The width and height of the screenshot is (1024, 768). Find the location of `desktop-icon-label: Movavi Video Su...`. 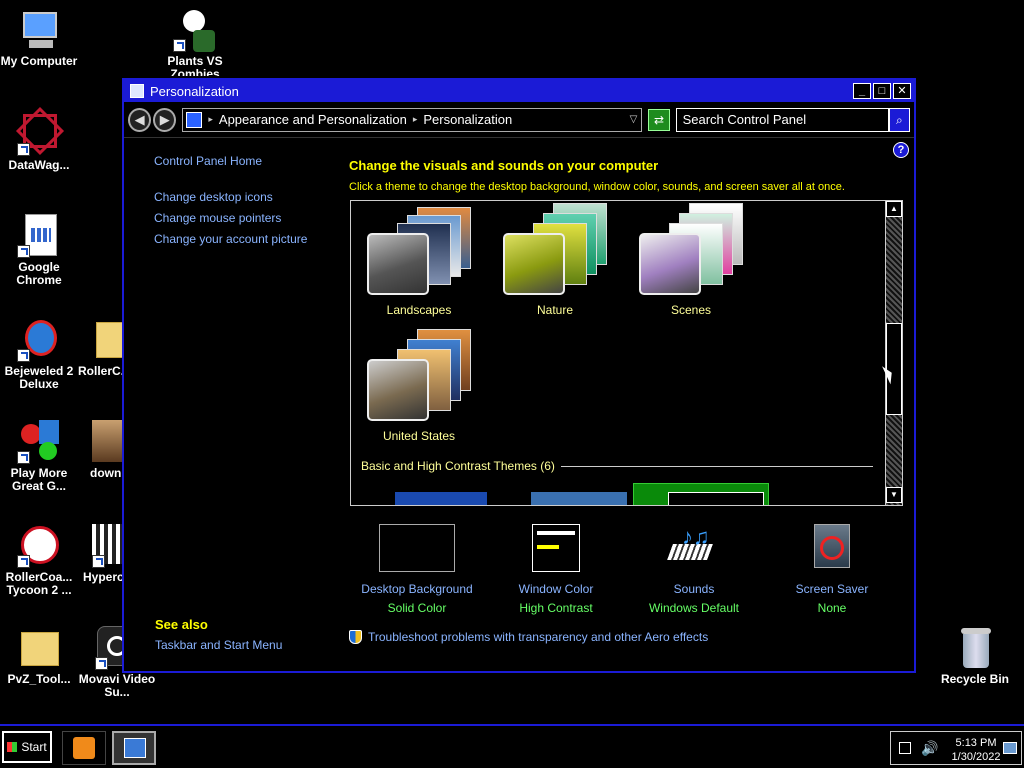

desktop-icon-label: Movavi Video Su... is located at coordinates (117, 685).